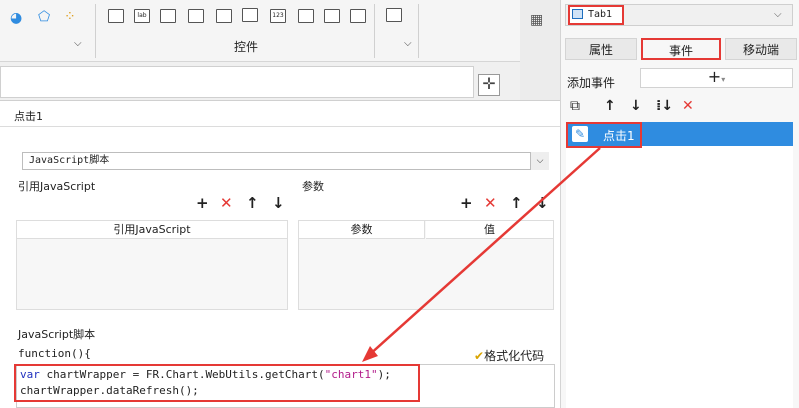 Image resolution: width=799 pixels, height=408 pixels. Describe the element at coordinates (237, 82) in the screenshot. I see `name-input` at that location.